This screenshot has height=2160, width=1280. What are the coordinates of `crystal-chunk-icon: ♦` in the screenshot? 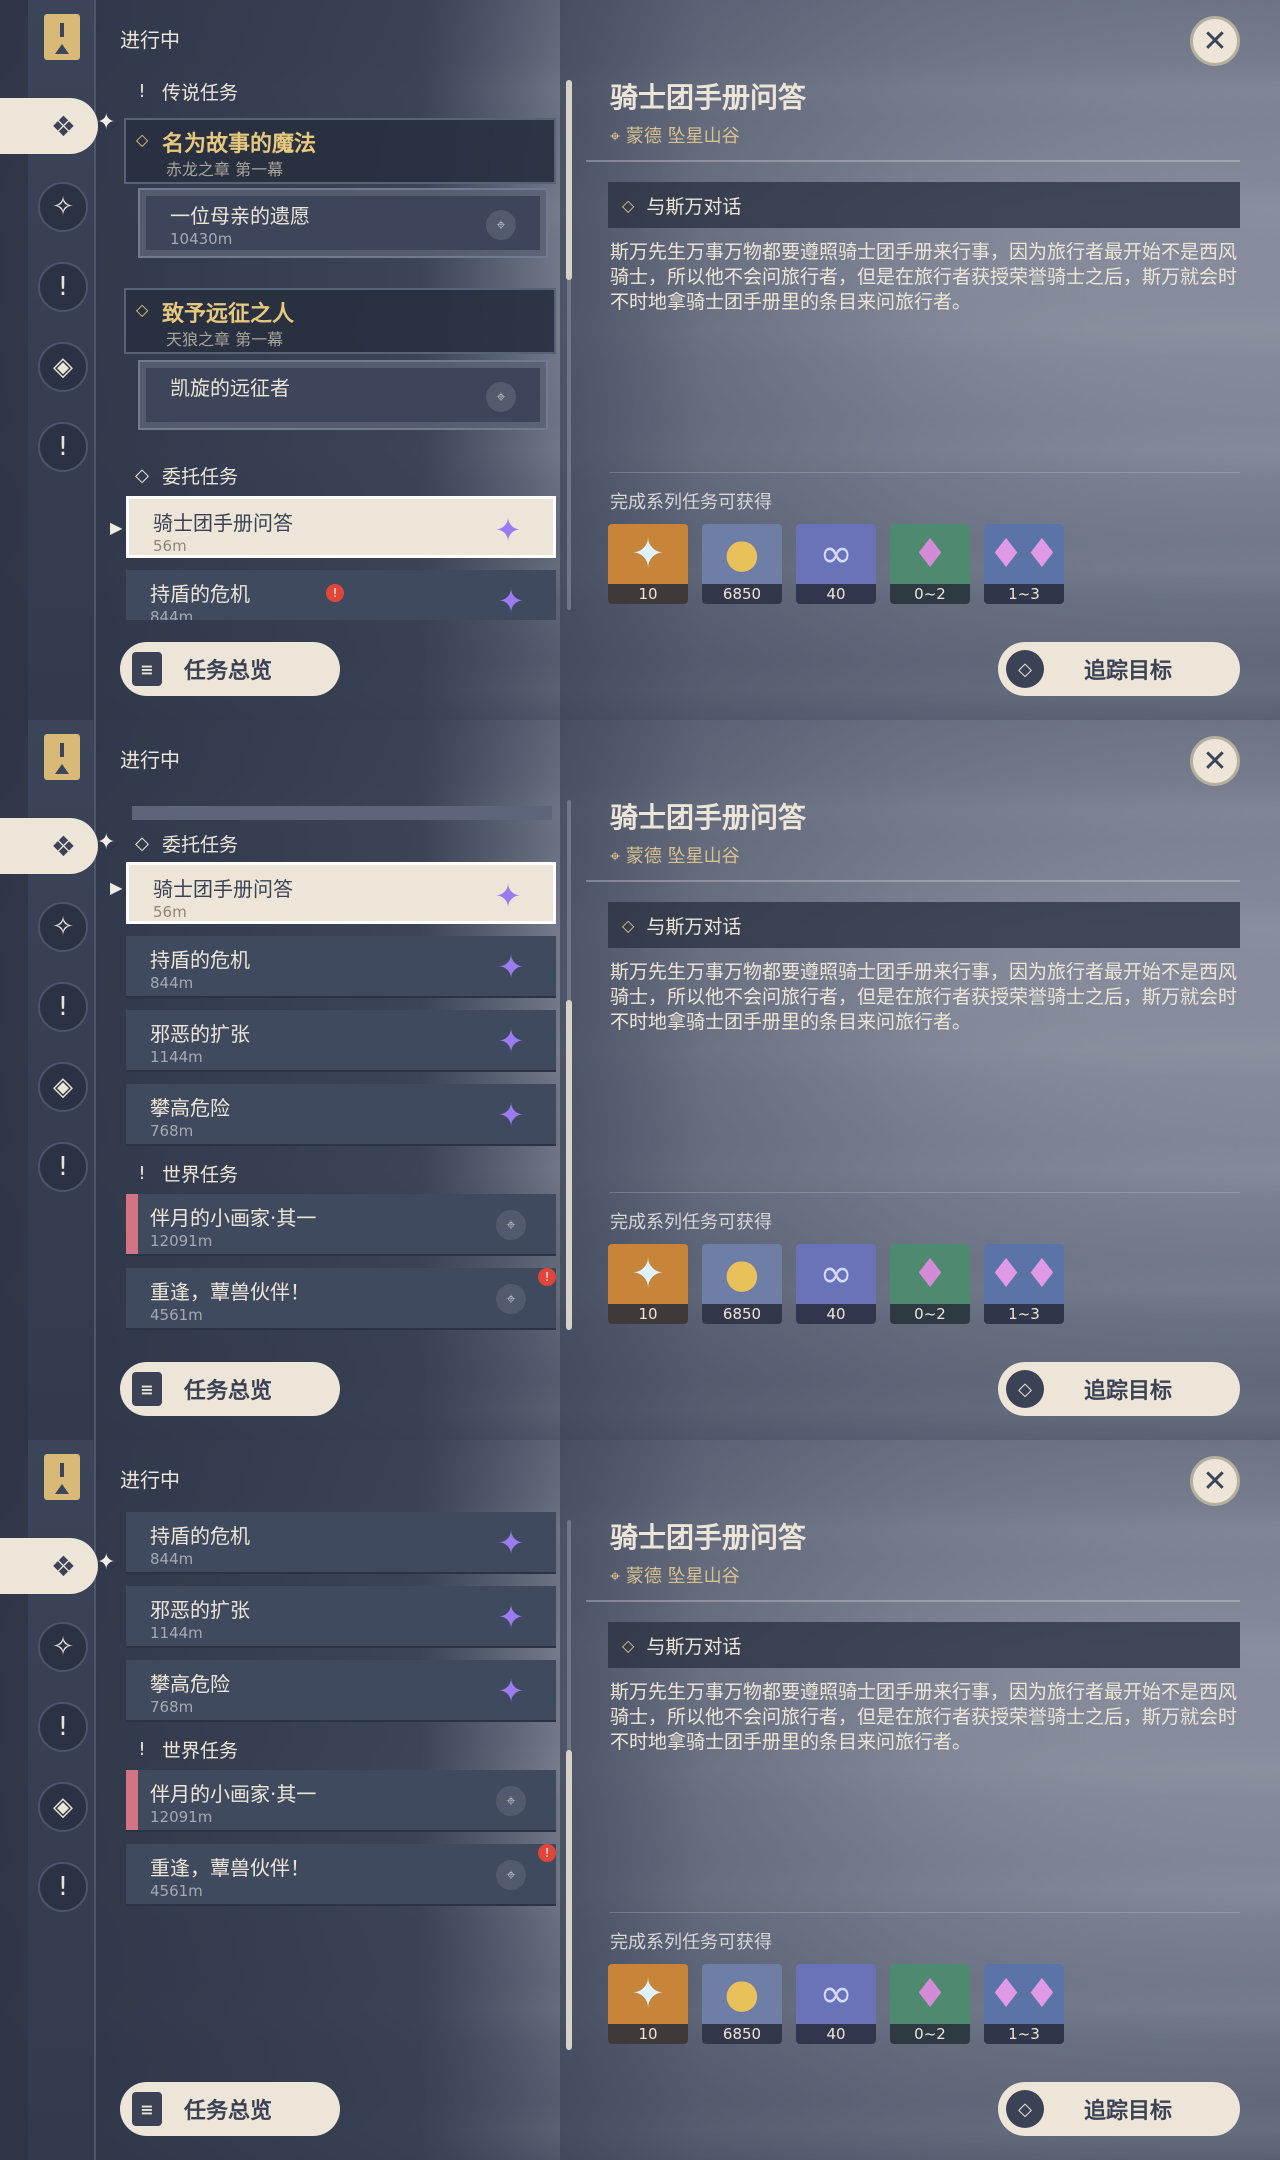 It's located at (930, 554).